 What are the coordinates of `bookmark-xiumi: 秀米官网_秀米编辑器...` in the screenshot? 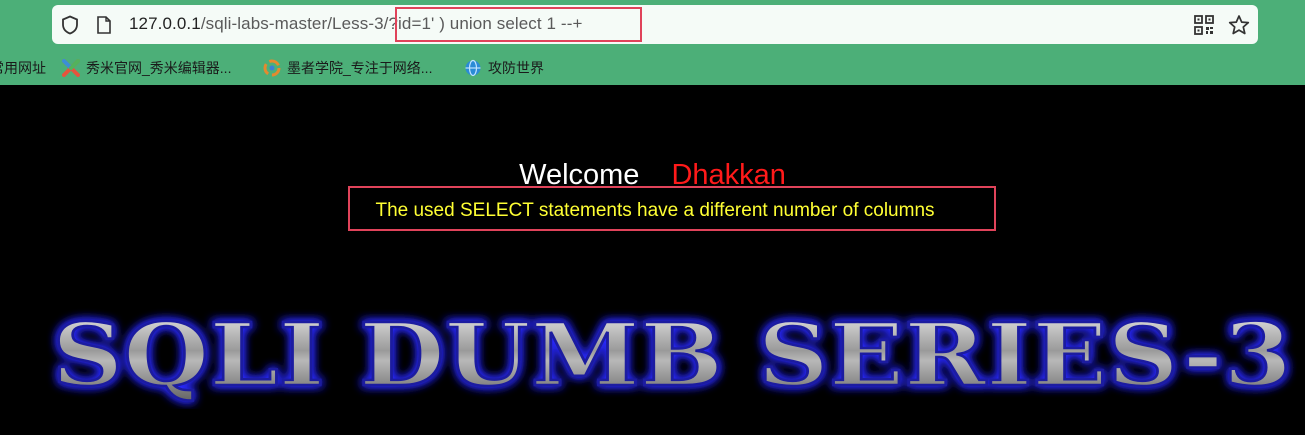 It's located at (146, 68).